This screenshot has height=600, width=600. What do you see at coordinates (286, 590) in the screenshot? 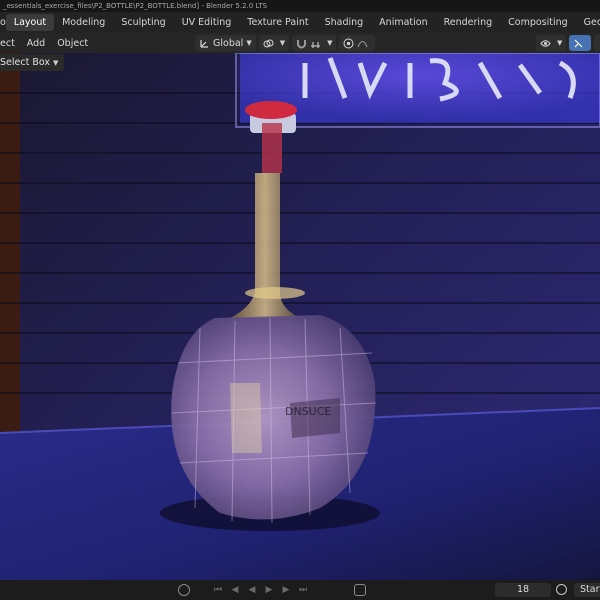
I see `next-keyframe-icon: ▶` at bounding box center [286, 590].